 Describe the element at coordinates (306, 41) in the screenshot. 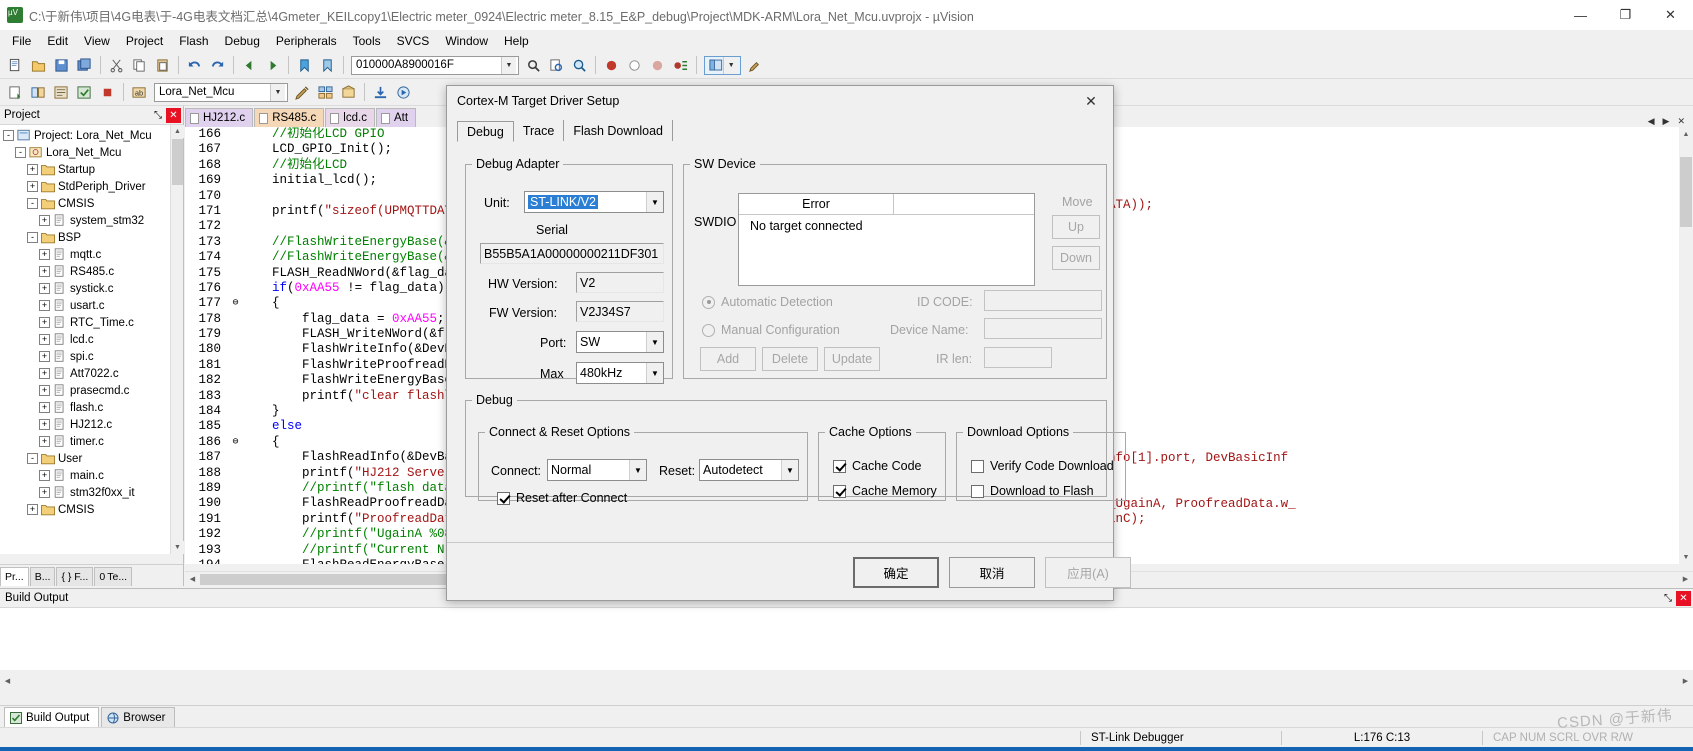

I see `menu-peripherals: Peripherals` at that location.